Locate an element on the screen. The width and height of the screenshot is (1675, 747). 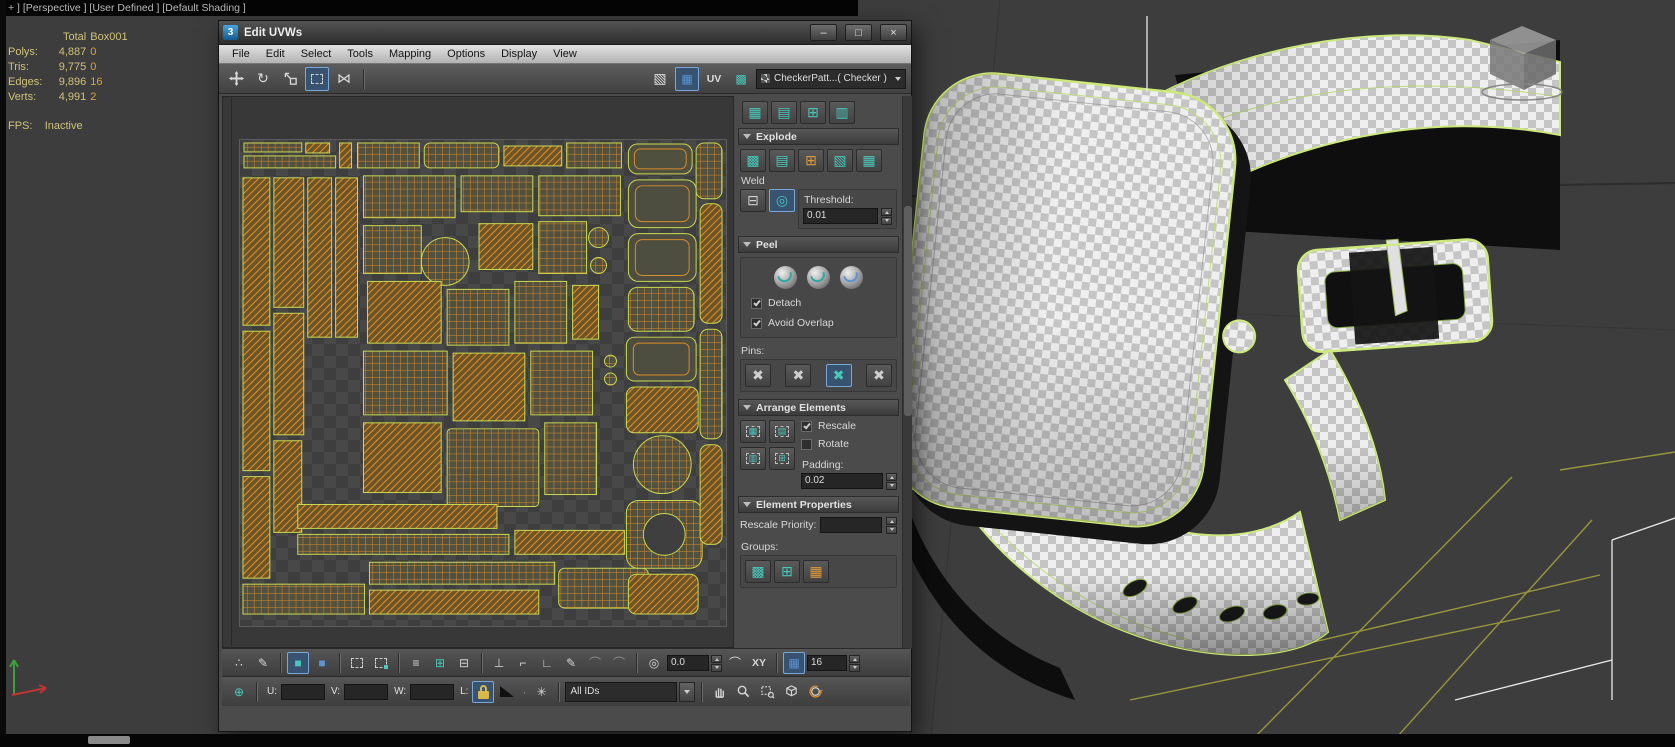
rollout-element-properties-header: Element Properties is located at coordinates (818, 504).